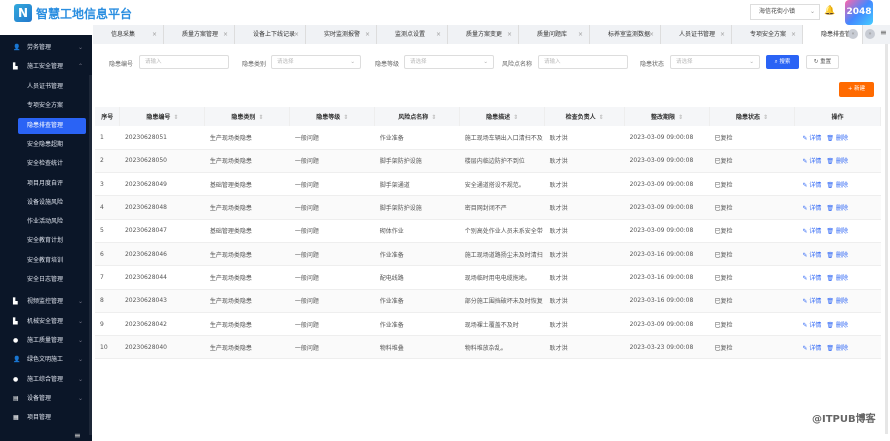 This screenshot has width=890, height=441. Describe the element at coordinates (667, 116) in the screenshot. I see `column-header-7: 整改期限 ⇕` at that location.